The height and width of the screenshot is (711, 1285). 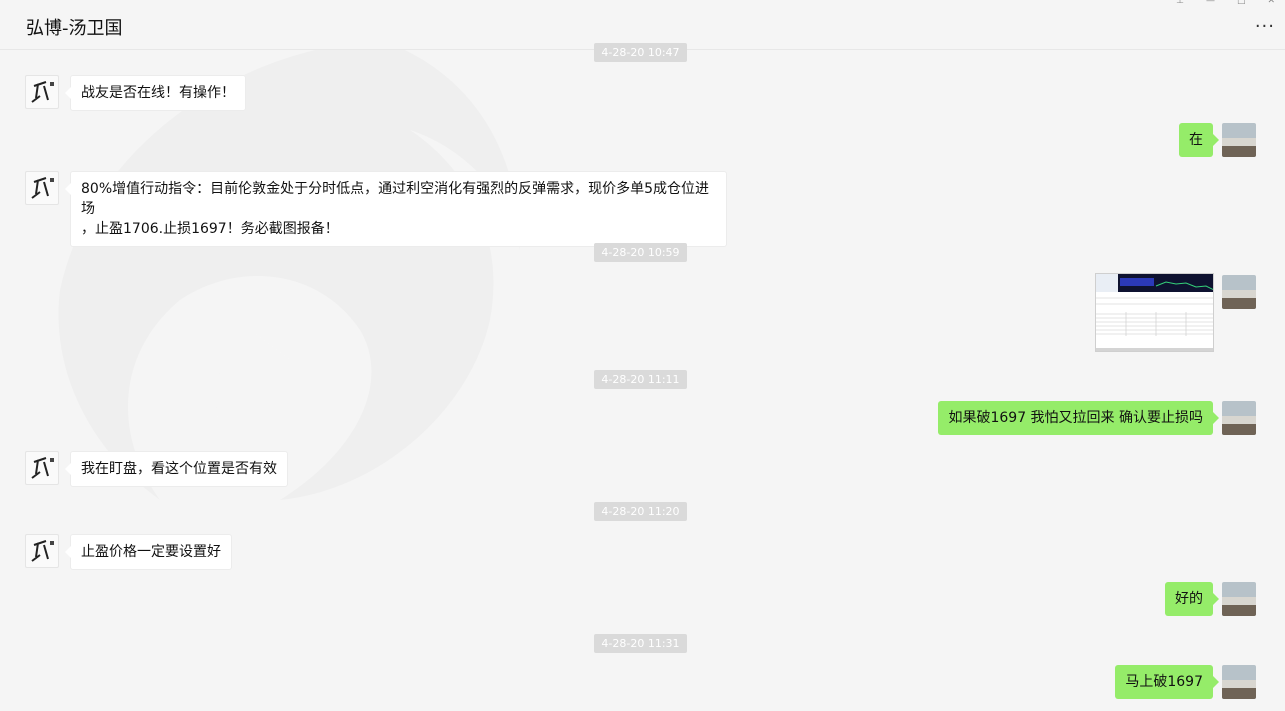 What do you see at coordinates (1167, 682) in the screenshot?
I see `message-bubble-sent: 马上破1697` at bounding box center [1167, 682].